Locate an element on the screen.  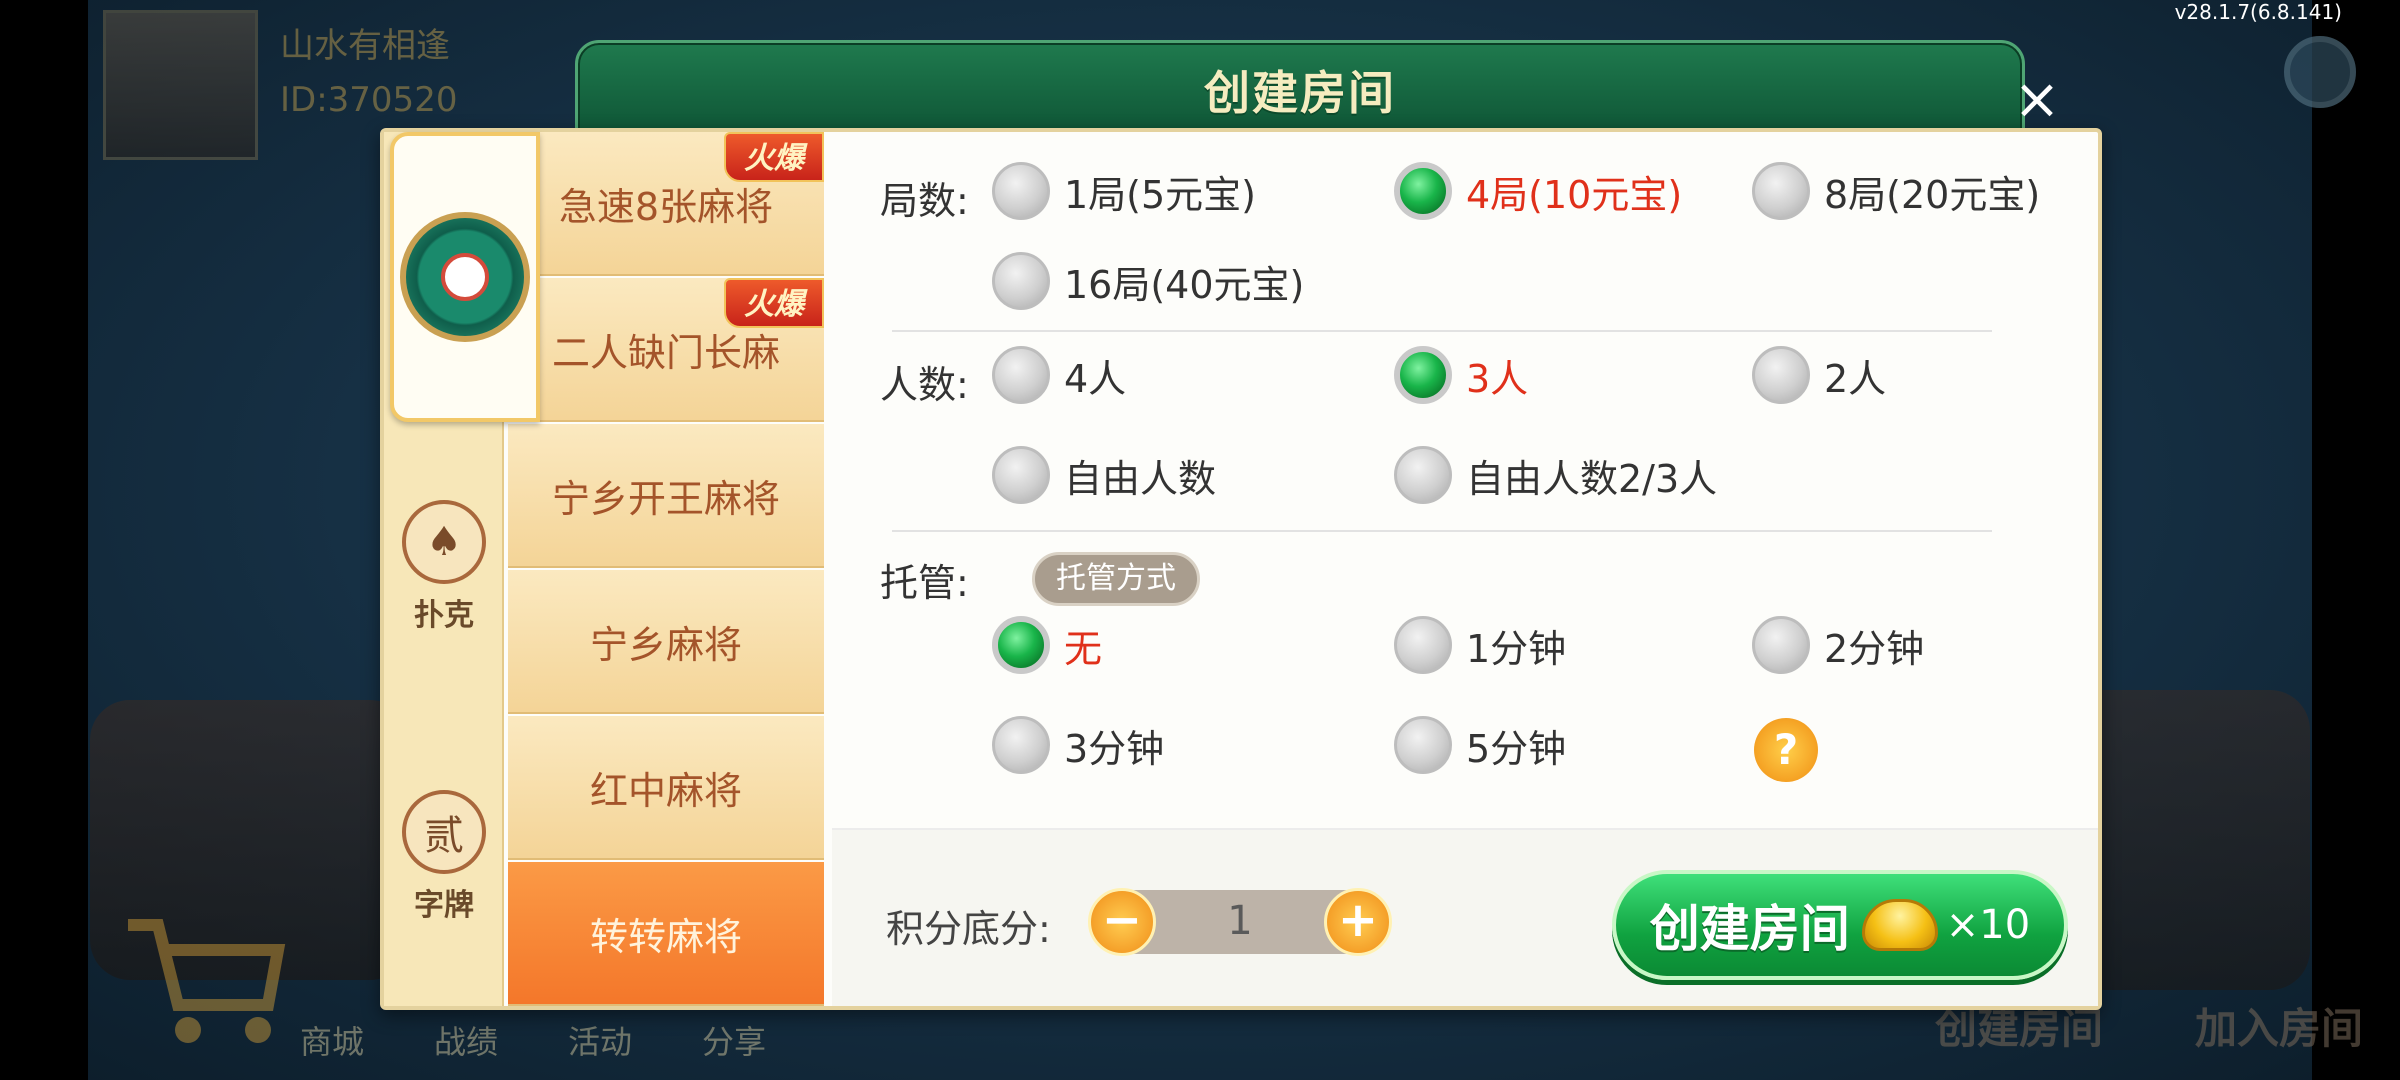
tab-share: 分享 is located at coordinates (734, 1040).